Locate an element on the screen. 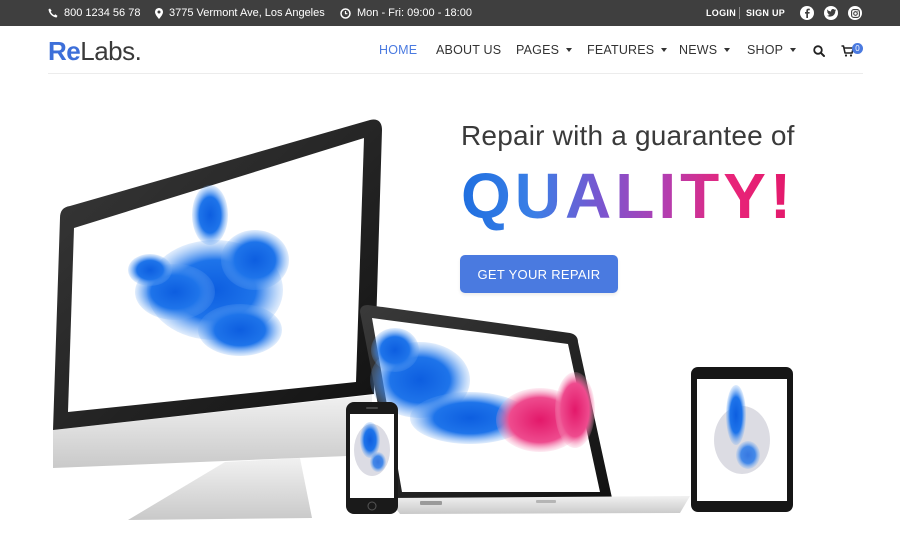 The height and width of the screenshot is (560, 900). signup-link: SIGN UP is located at coordinates (765, 13).